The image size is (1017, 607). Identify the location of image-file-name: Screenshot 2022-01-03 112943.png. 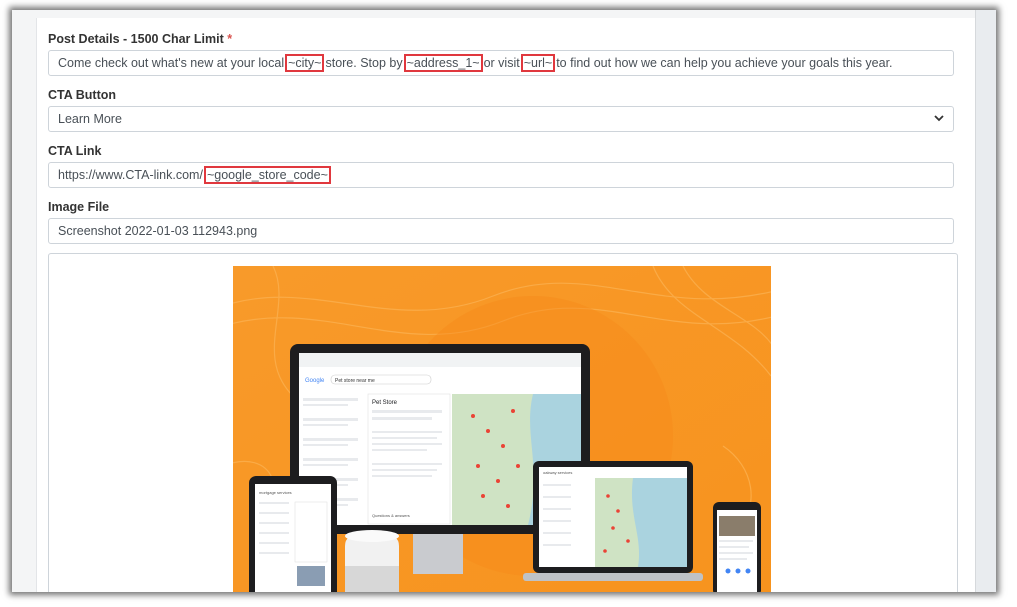
(158, 231).